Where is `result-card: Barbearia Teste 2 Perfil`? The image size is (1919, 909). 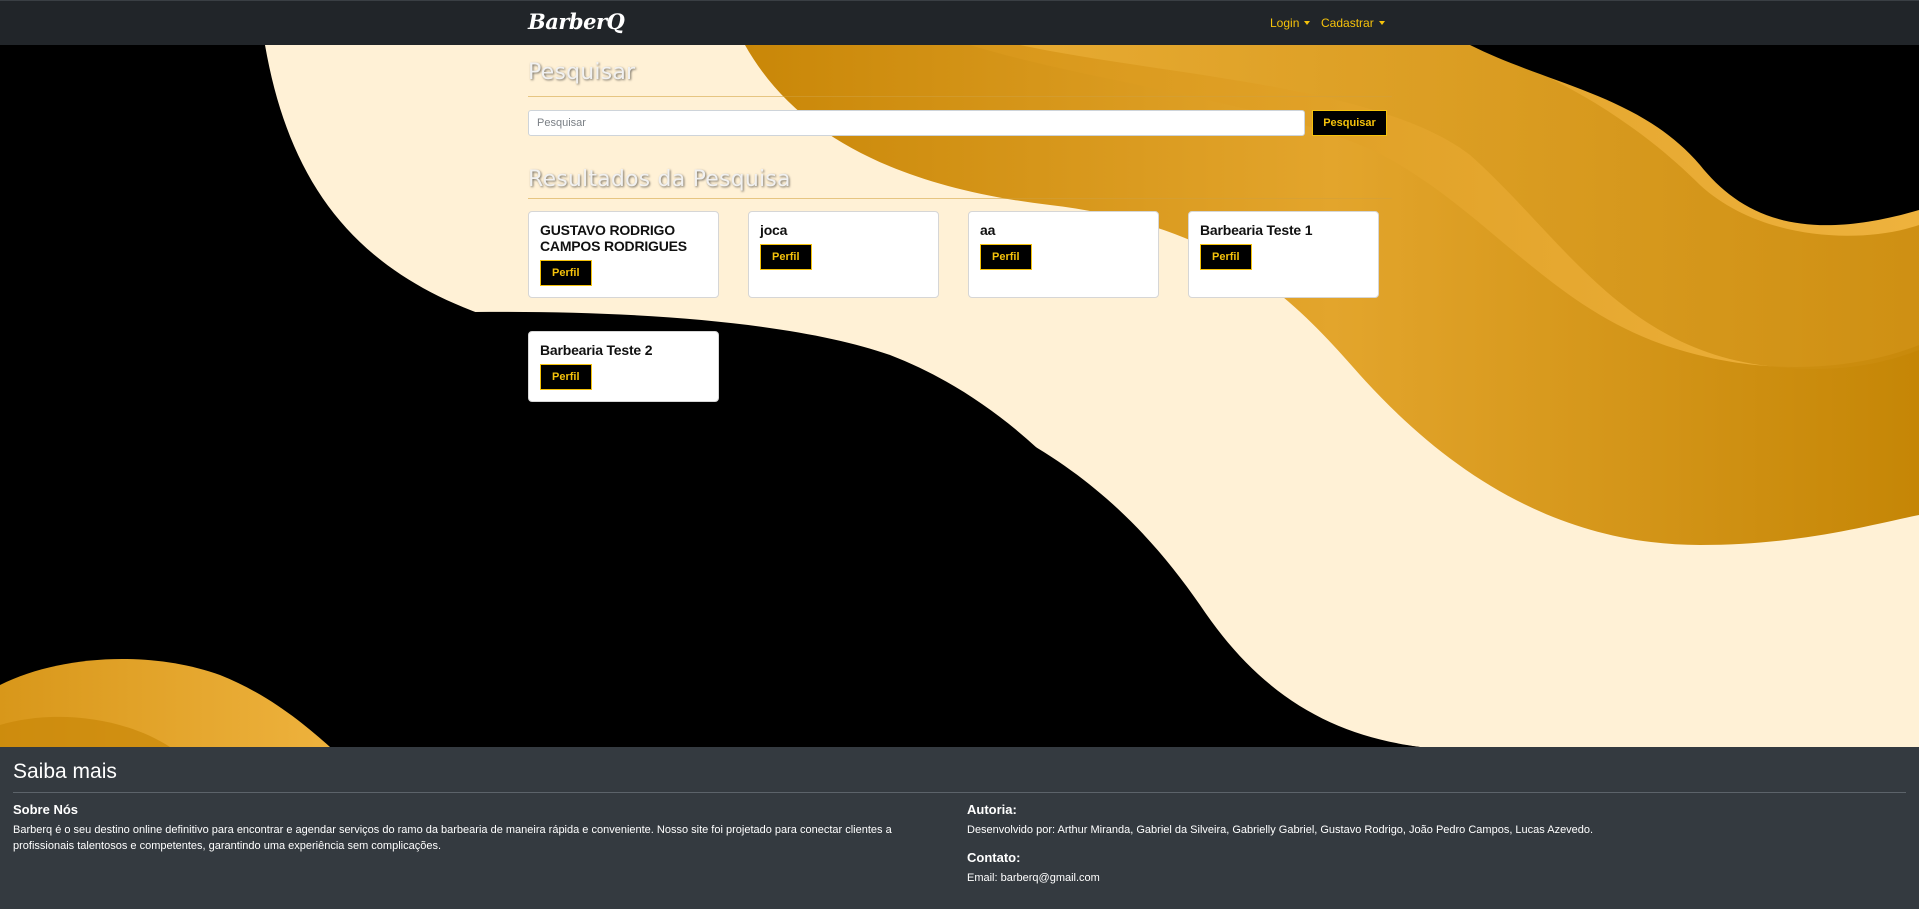
result-card: Barbearia Teste 2 Perfil is located at coordinates (623, 366).